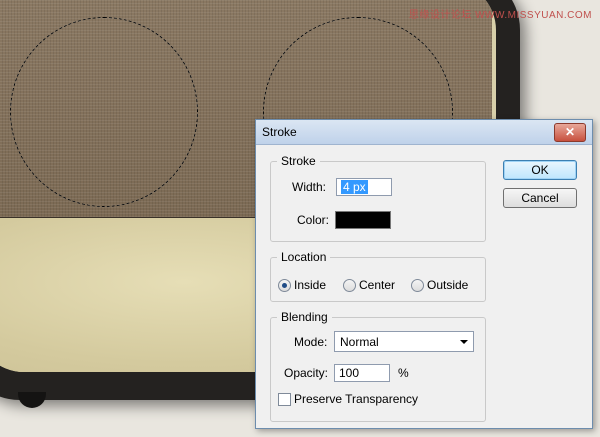 The height and width of the screenshot is (437, 600). What do you see at coordinates (500, 15) in the screenshot?
I see `watermark: 思缘设计论坛 WWW.MISSYUAN.COM` at bounding box center [500, 15].